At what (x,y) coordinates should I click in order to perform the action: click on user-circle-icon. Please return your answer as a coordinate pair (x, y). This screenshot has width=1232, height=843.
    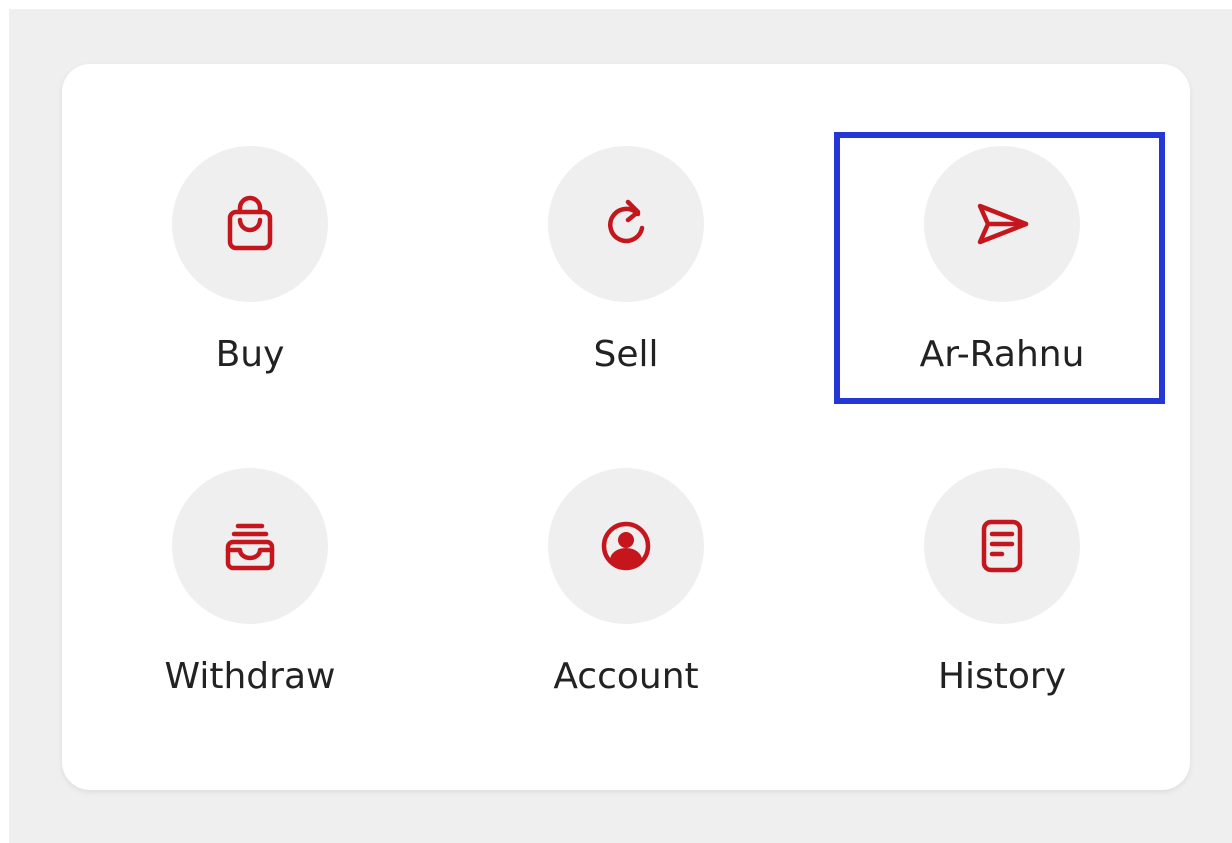
    Looking at the image, I should click on (626, 546).